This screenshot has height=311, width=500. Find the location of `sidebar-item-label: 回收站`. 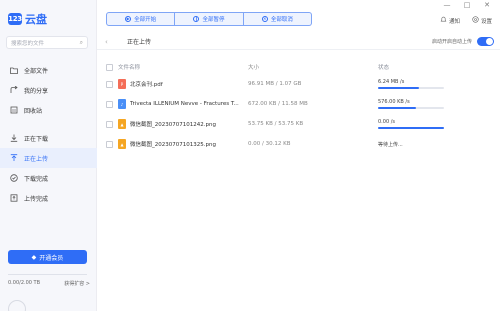

sidebar-item-label: 回收站 is located at coordinates (33, 111).